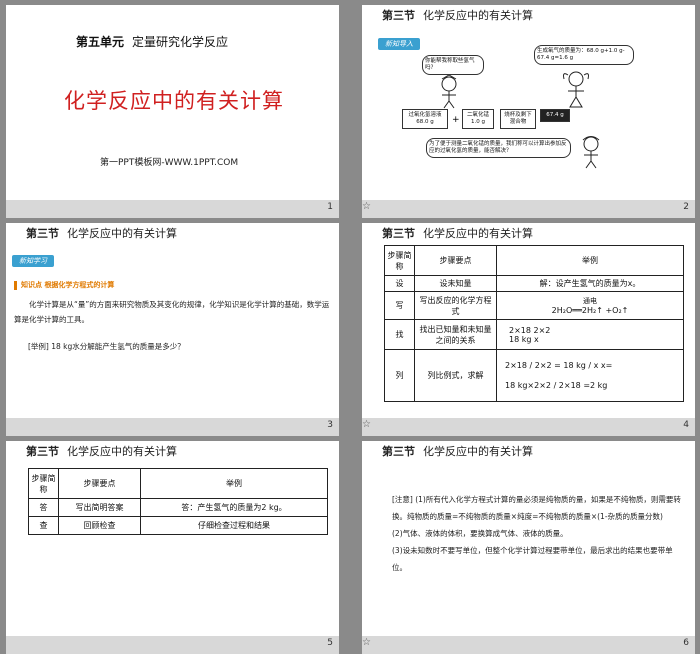  What do you see at coordinates (455, 305) in the screenshot?
I see `step-point: 写出反应的化学方程式` at bounding box center [455, 305].